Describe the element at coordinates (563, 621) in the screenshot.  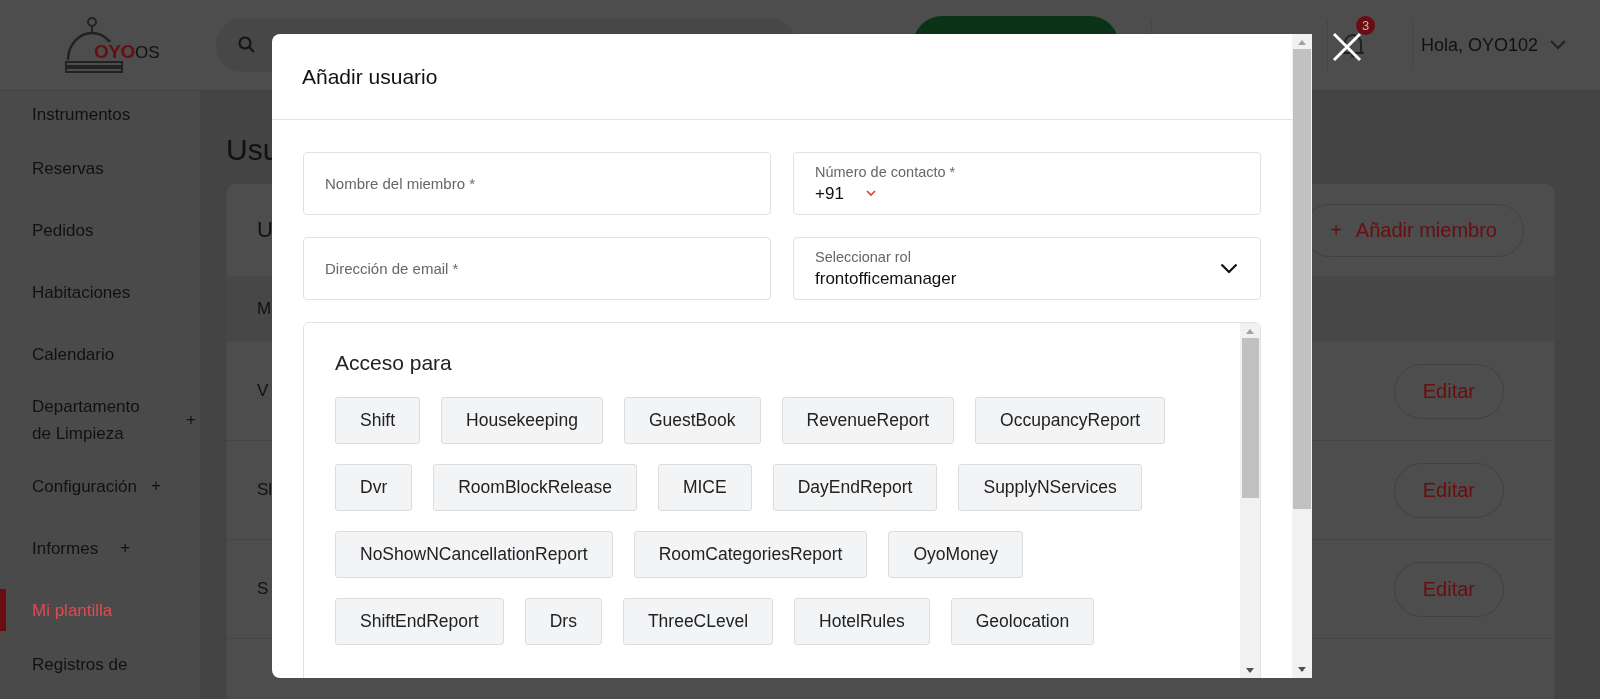
I see `permission-chip: Drs` at that location.